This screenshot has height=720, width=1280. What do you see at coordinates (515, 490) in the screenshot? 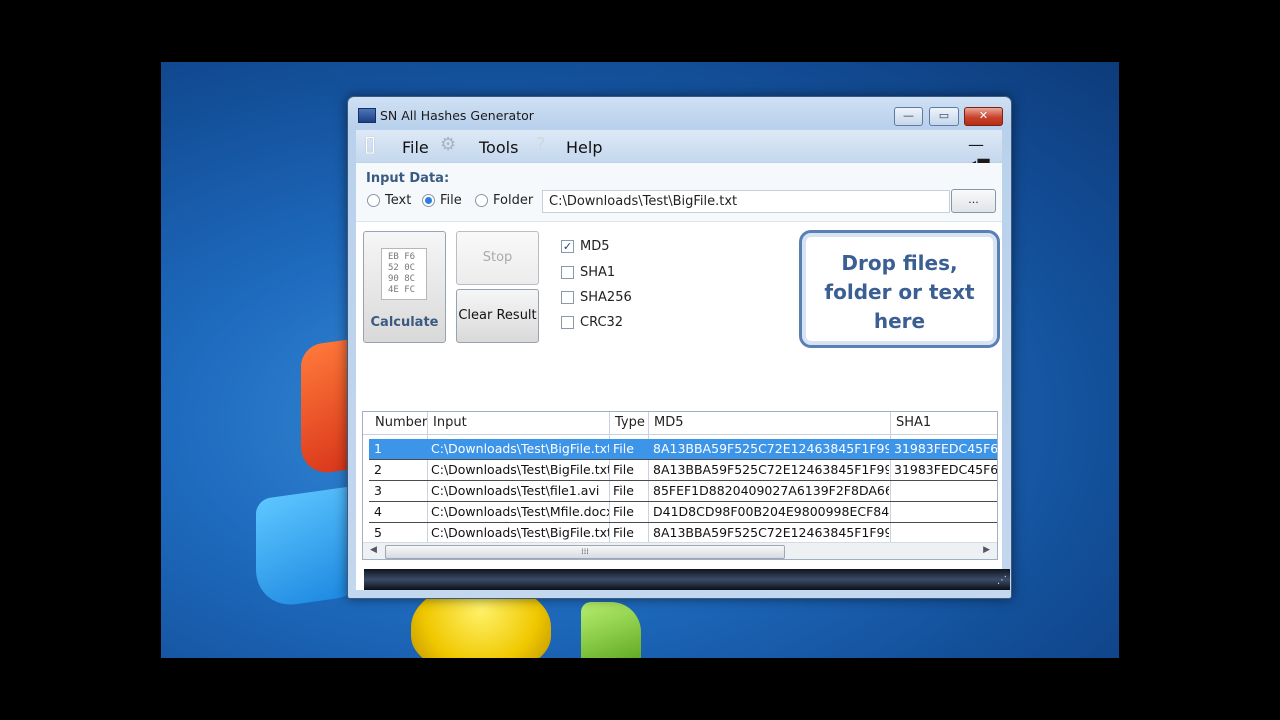
I see `cell-input: C:\Downloads\Test\file1.avi` at bounding box center [515, 490].